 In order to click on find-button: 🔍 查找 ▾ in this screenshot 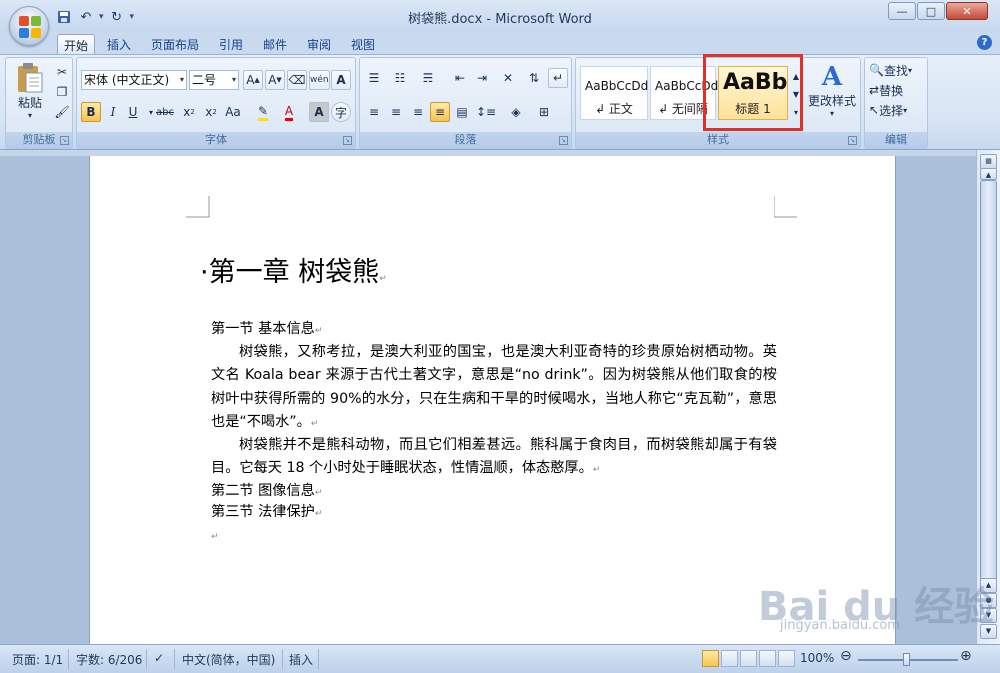, I will do `click(898, 70)`.